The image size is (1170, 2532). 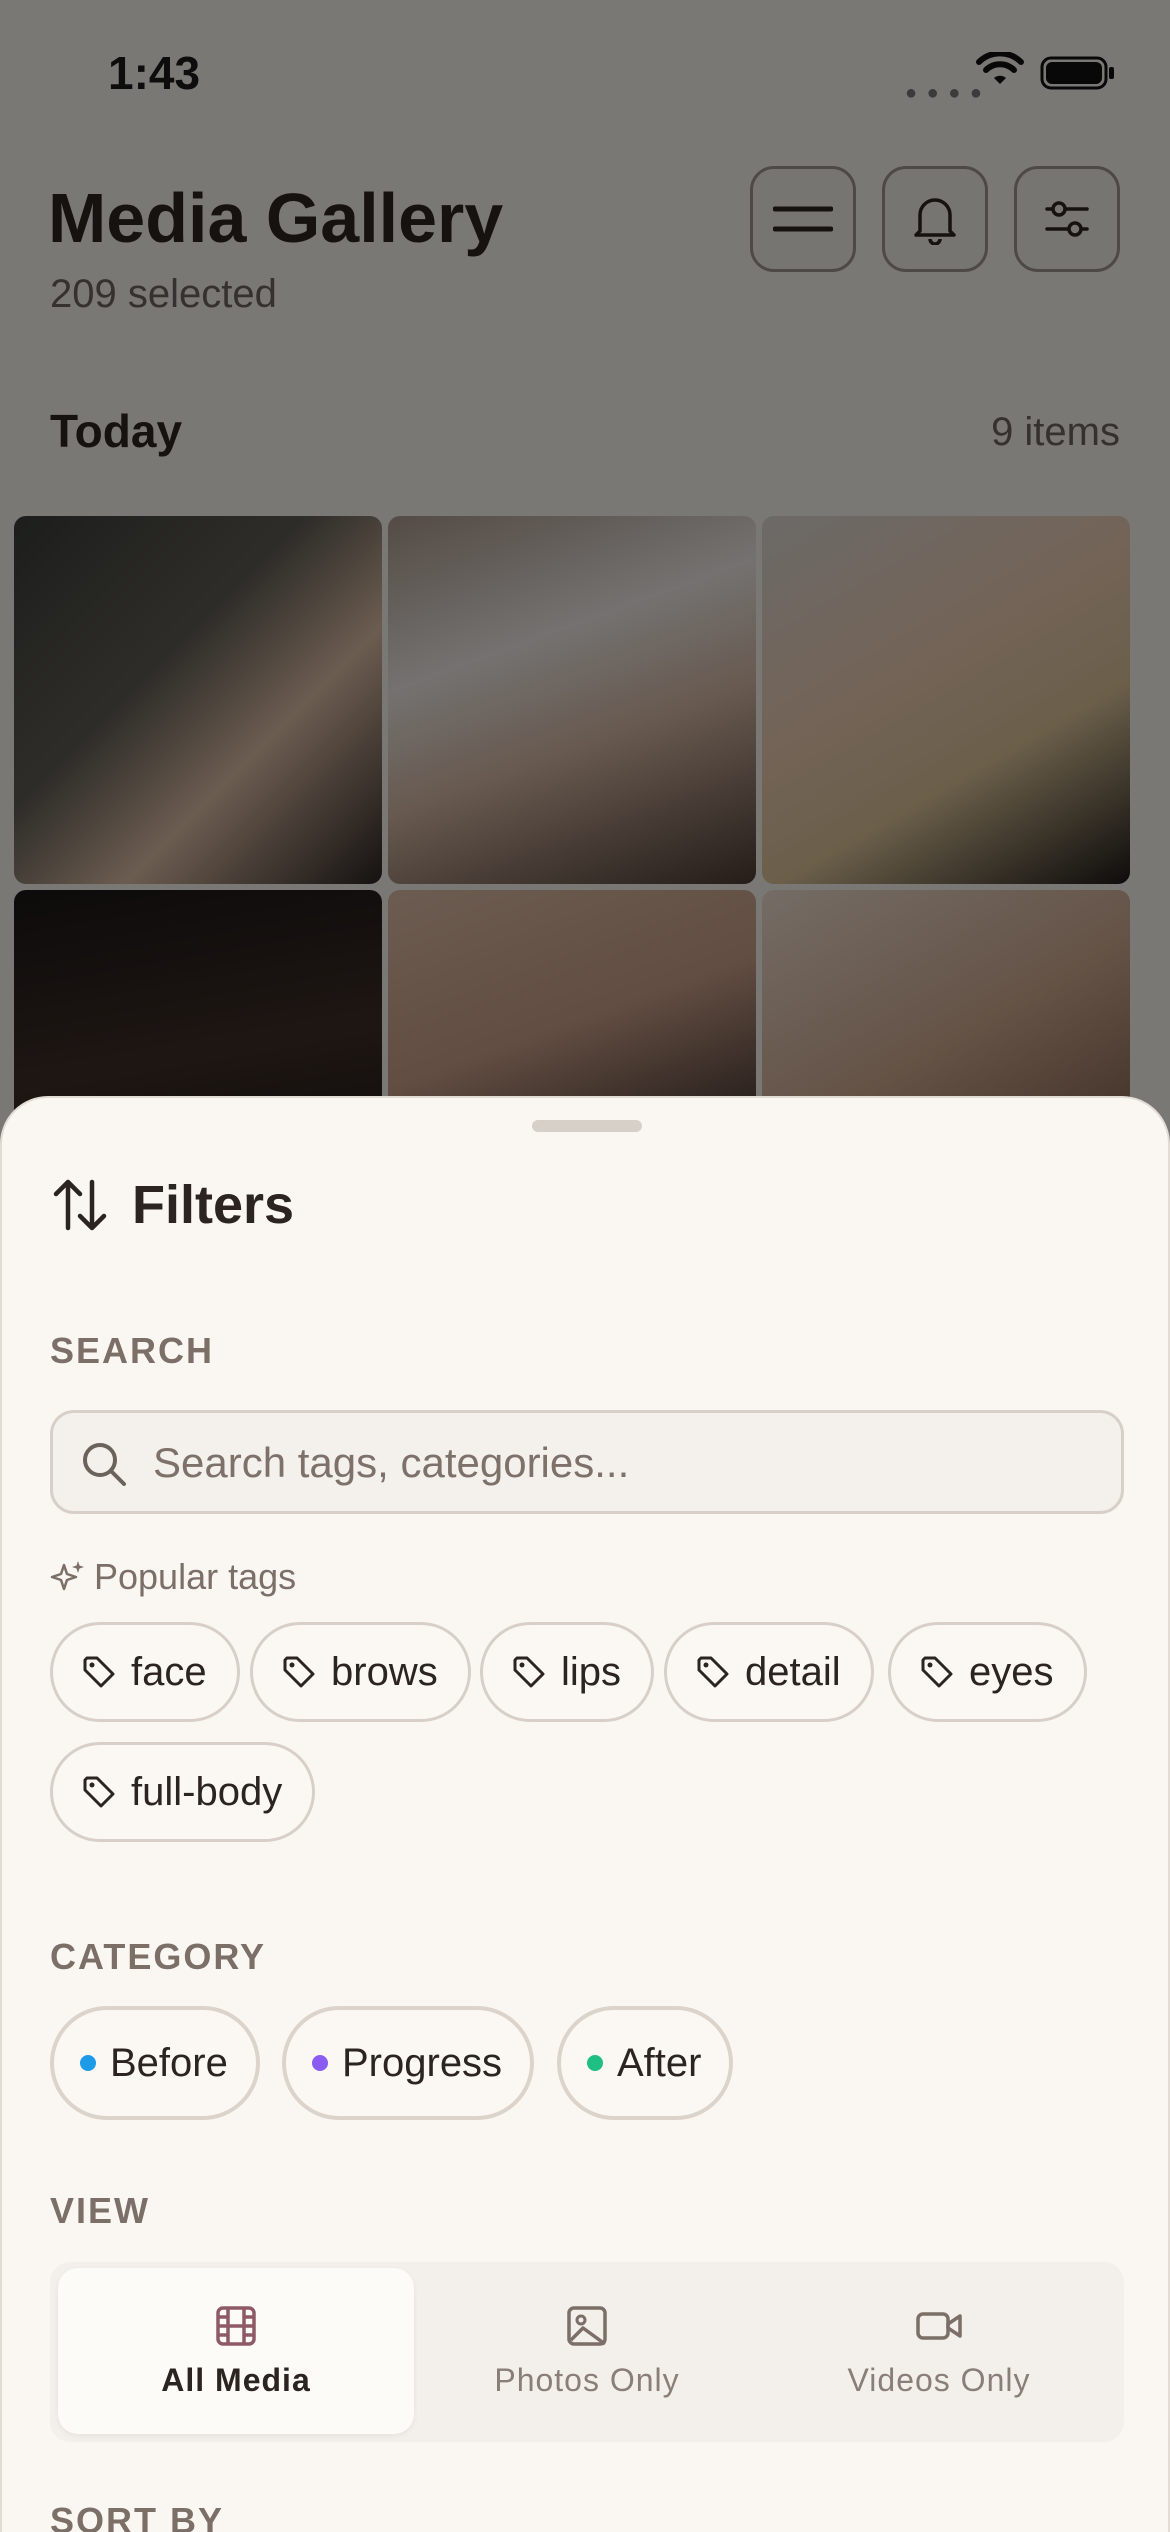 I want to click on tag-chip-lips: lips, so click(x=567, y=1672).